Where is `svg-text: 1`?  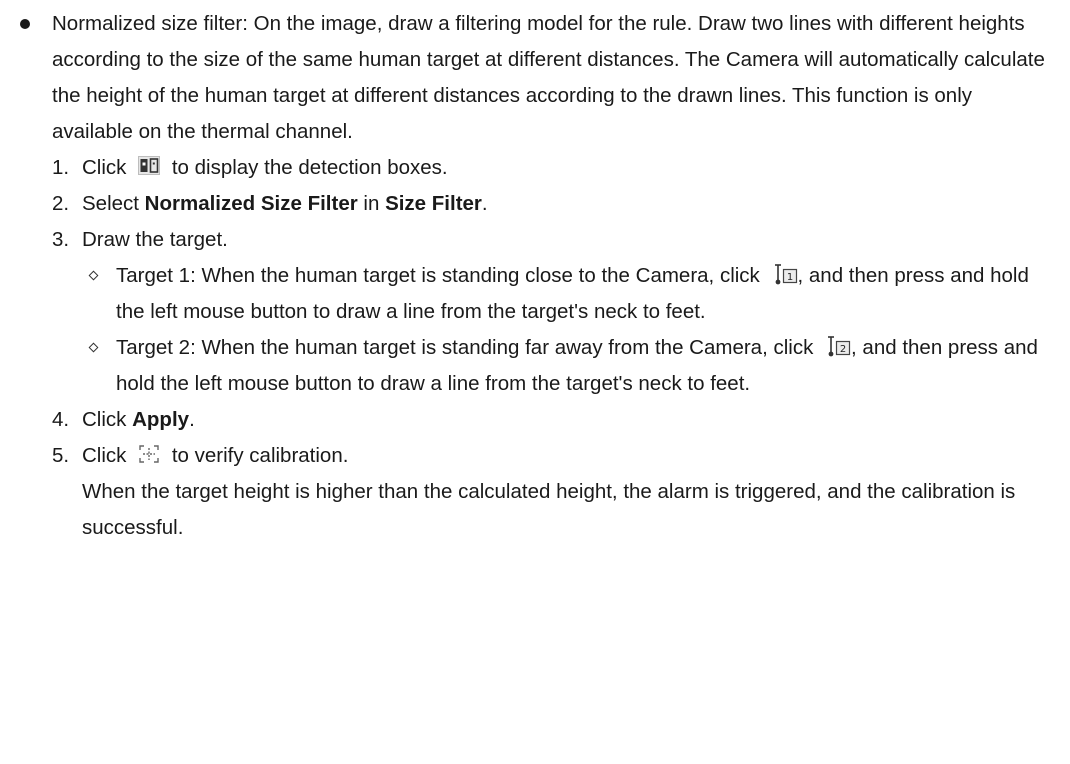
svg-text: 1 is located at coordinates (789, 277).